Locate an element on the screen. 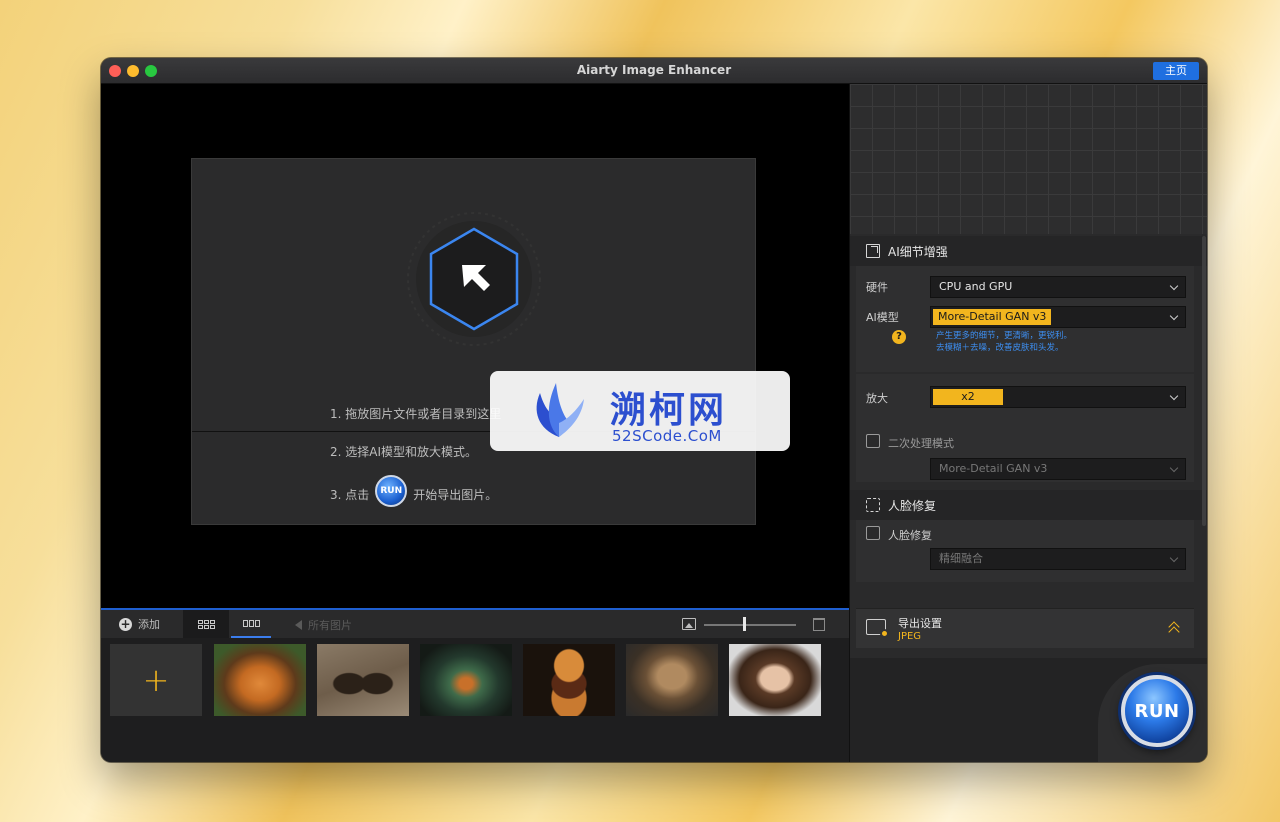 The image size is (1280, 822). thumbnail-toolbar: + 添加 所有图片 is located at coordinates (475, 623).